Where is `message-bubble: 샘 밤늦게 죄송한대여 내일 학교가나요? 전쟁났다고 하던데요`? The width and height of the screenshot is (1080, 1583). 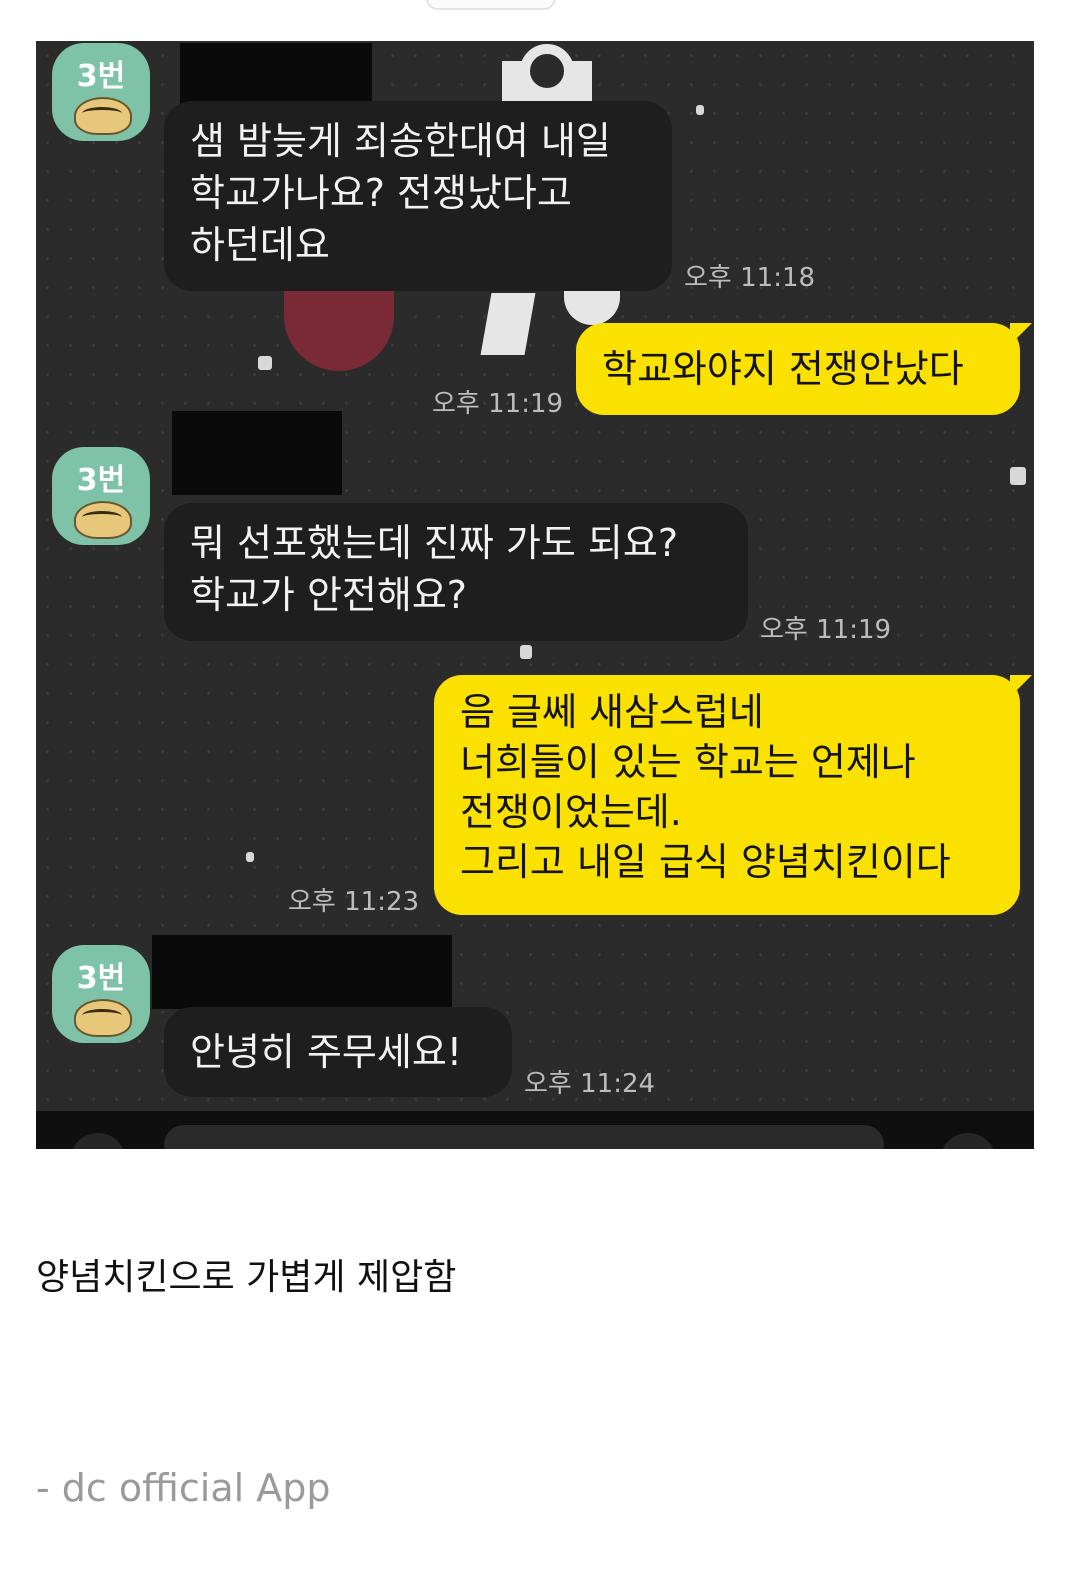
message-bubble: 샘 밤늦게 죄송한대여 내일 학교가나요? 전쟁났다고 하던데요 is located at coordinates (418, 196).